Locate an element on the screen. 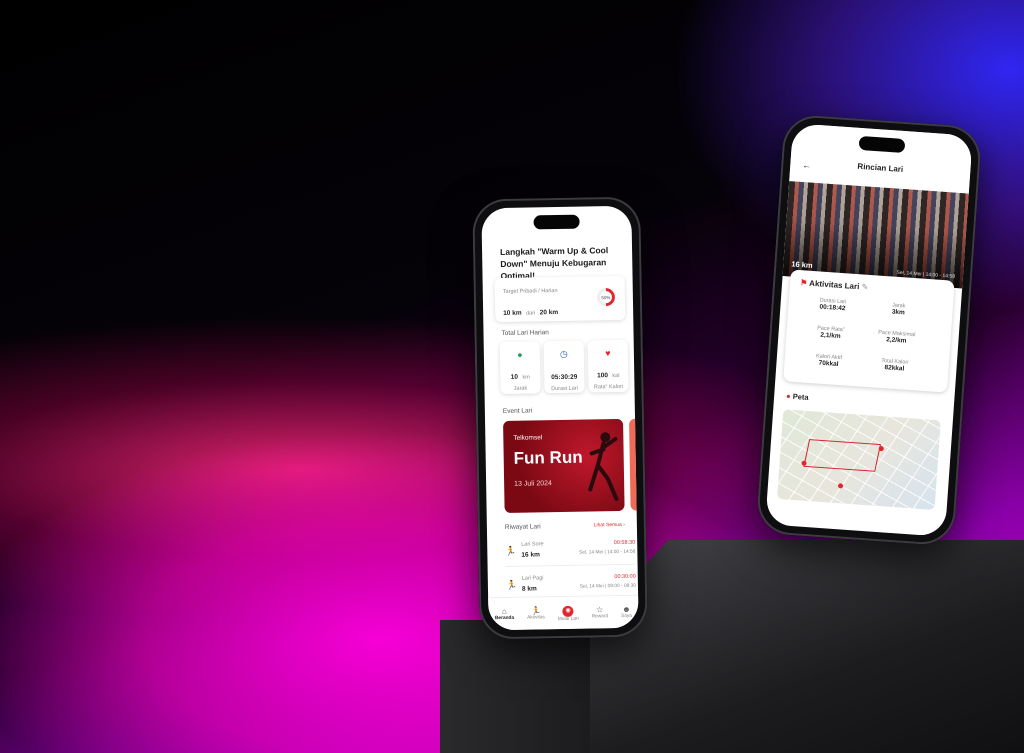  map-header: ● Peta is located at coordinates (797, 396).